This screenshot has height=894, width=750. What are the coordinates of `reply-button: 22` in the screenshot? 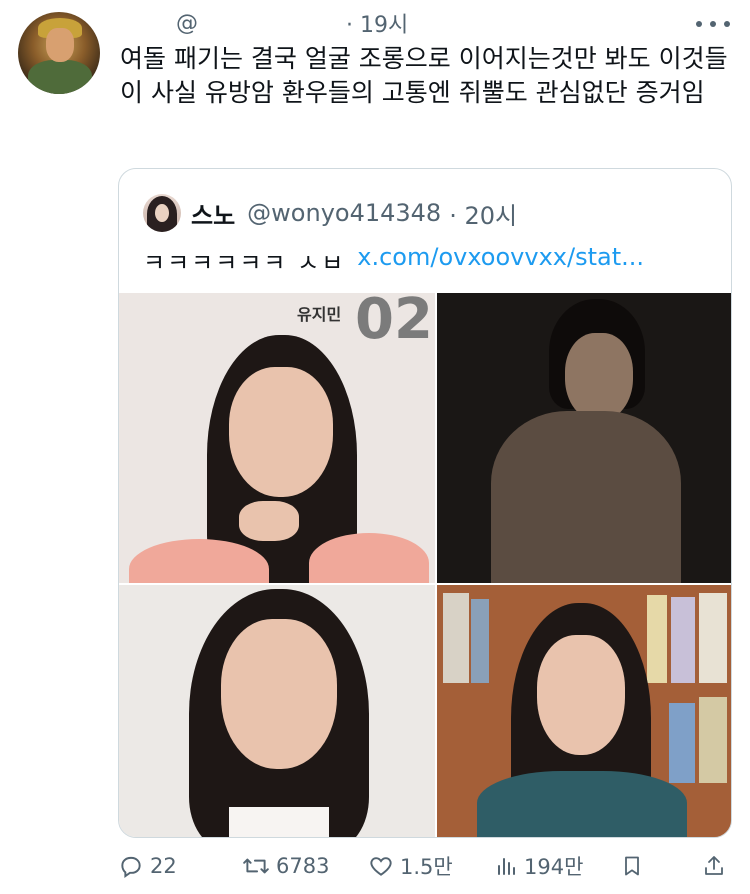 It's located at (147, 866).